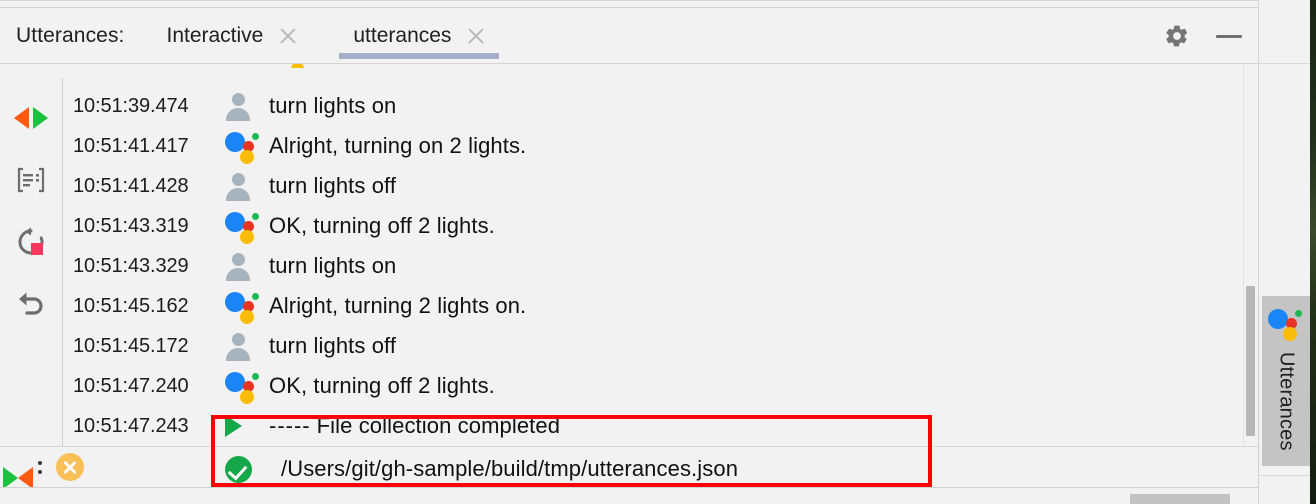  What do you see at coordinates (40, 467) in the screenshot?
I see `status-separator` at bounding box center [40, 467].